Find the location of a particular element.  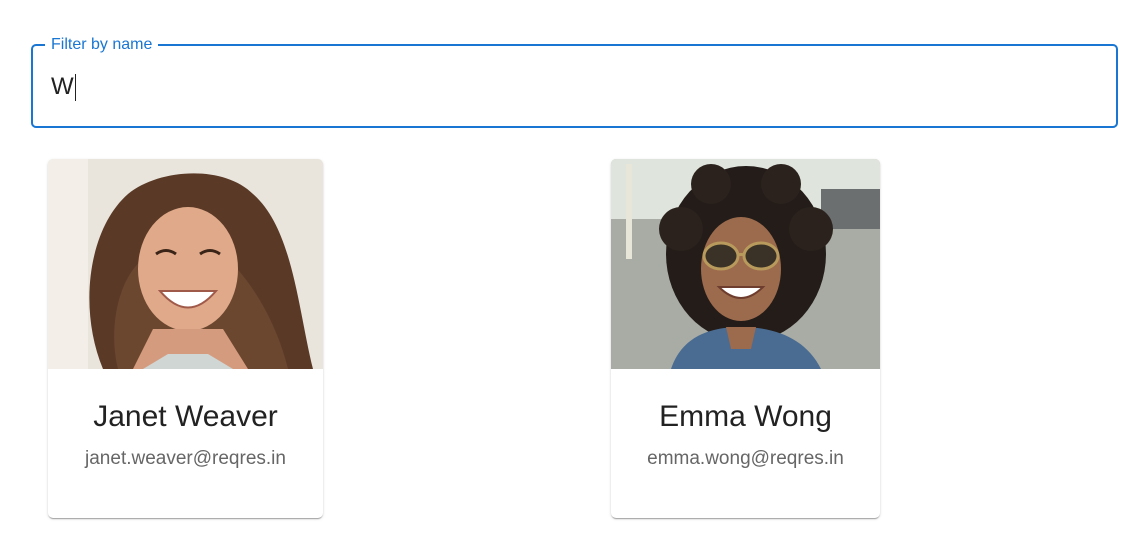

text-caret is located at coordinates (75, 87).